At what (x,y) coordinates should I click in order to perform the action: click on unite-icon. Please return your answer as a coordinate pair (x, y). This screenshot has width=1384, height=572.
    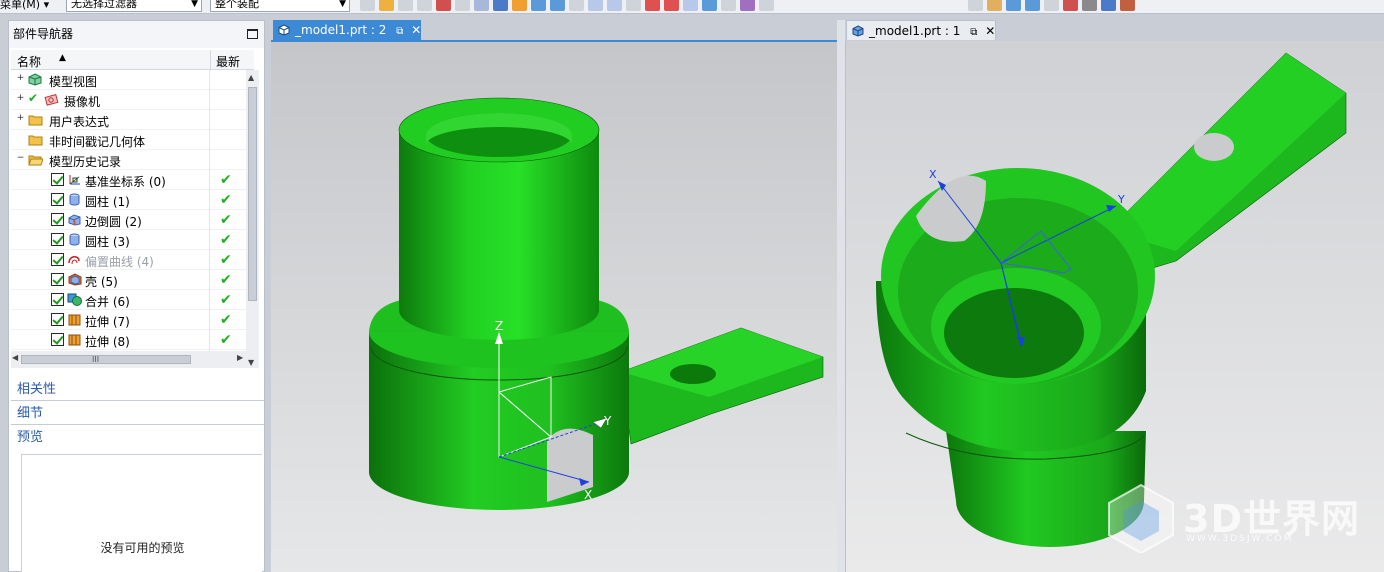
    Looking at the image, I should click on (74, 299).